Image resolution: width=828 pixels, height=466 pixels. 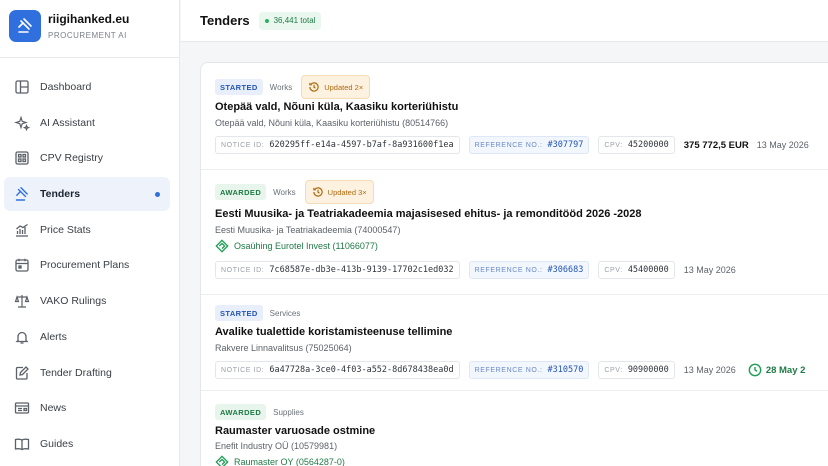 I want to click on sidebar-item-label: Guides, so click(x=57, y=443).